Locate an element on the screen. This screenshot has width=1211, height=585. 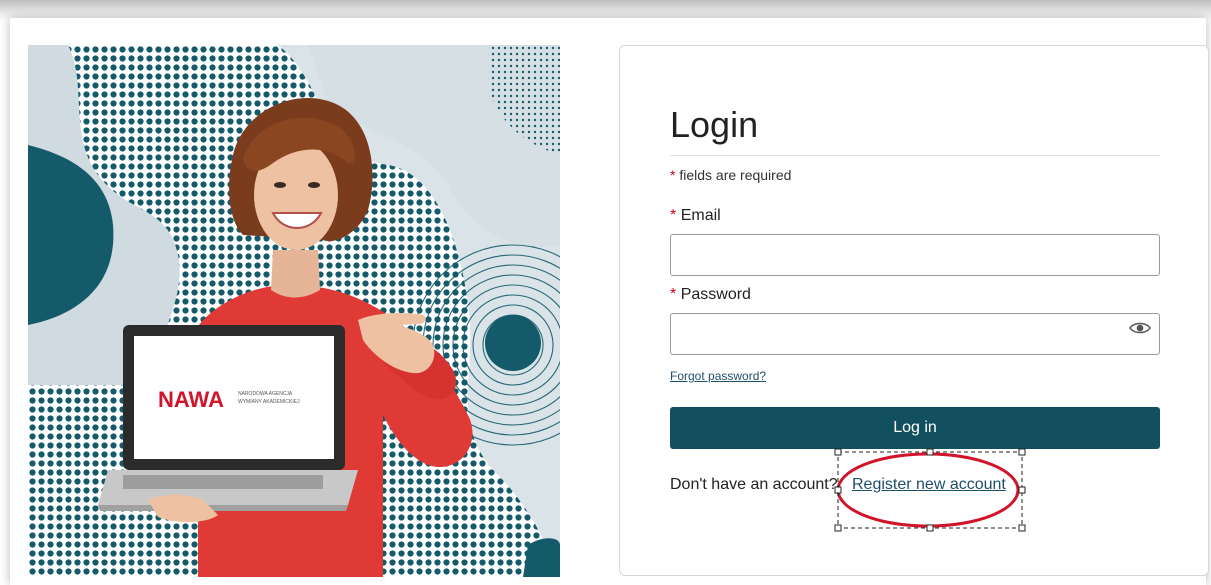
password-label: * Password is located at coordinates (710, 295).